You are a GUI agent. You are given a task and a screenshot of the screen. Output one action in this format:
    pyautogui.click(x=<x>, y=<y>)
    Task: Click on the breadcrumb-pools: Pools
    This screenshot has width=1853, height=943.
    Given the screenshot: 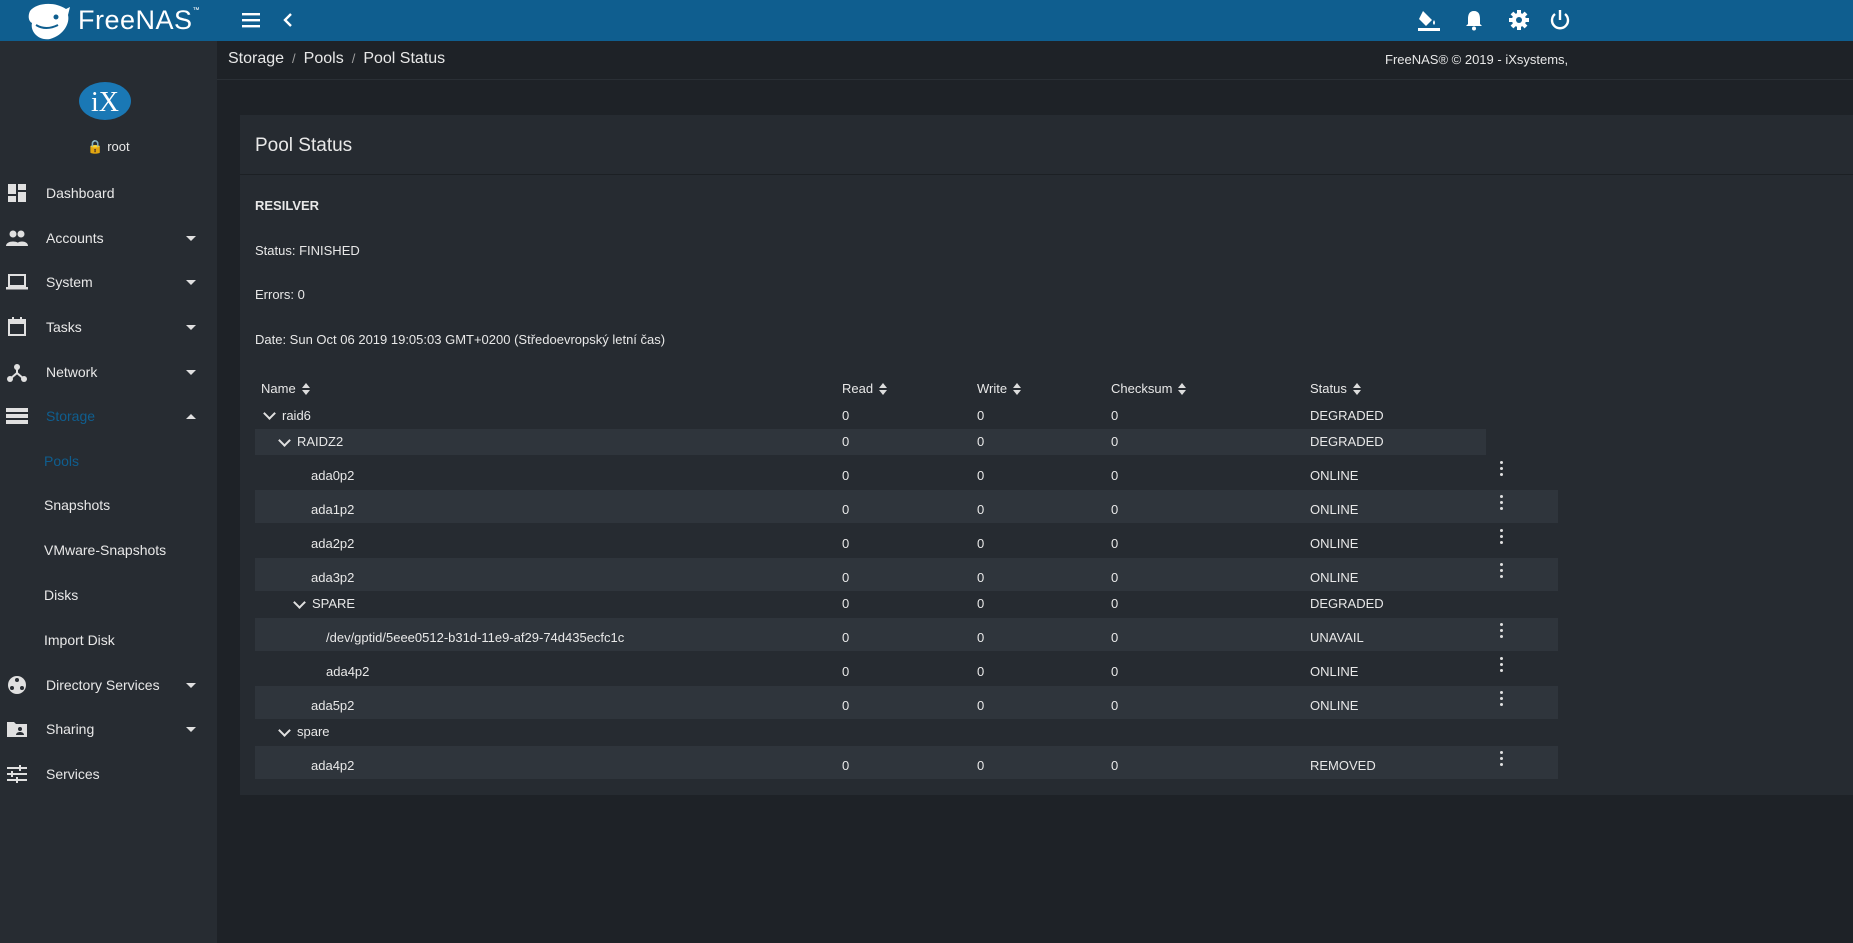 What is the action you would take?
    pyautogui.click(x=324, y=58)
    